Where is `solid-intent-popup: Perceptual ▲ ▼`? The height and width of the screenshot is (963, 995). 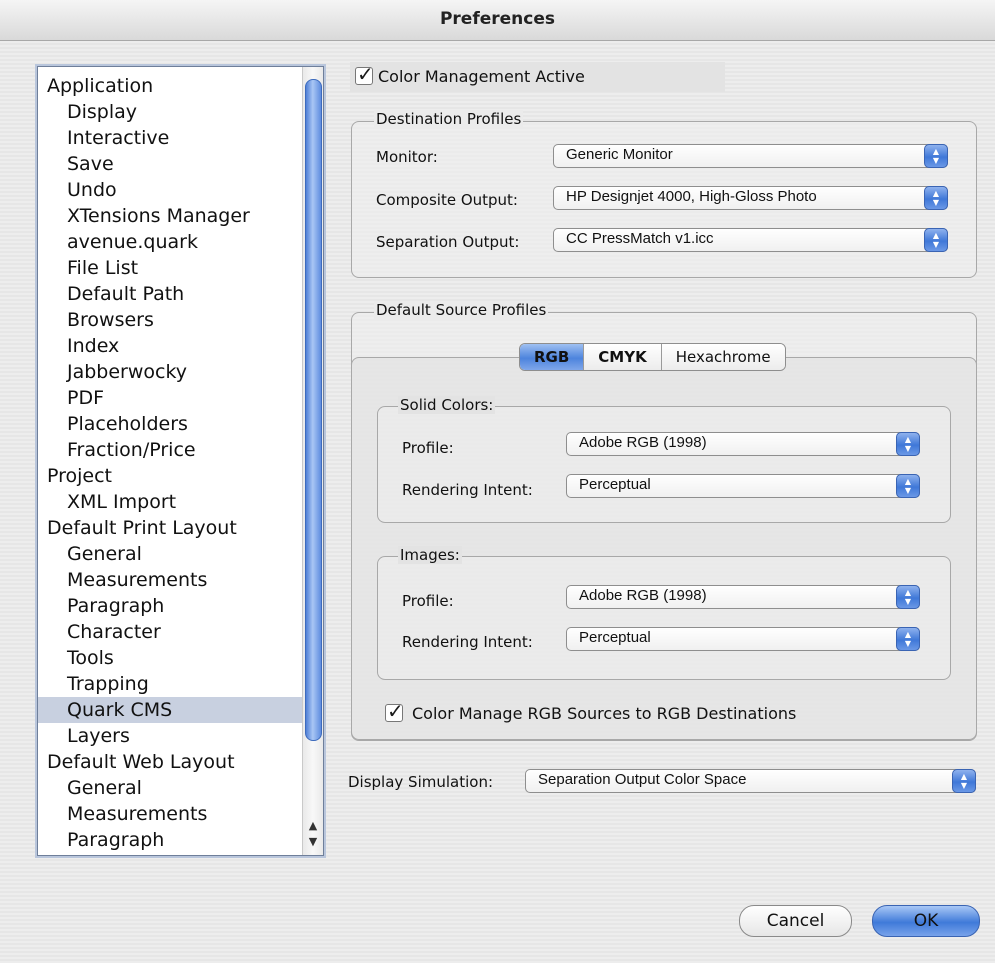 solid-intent-popup: Perceptual ▲ ▼ is located at coordinates (743, 486).